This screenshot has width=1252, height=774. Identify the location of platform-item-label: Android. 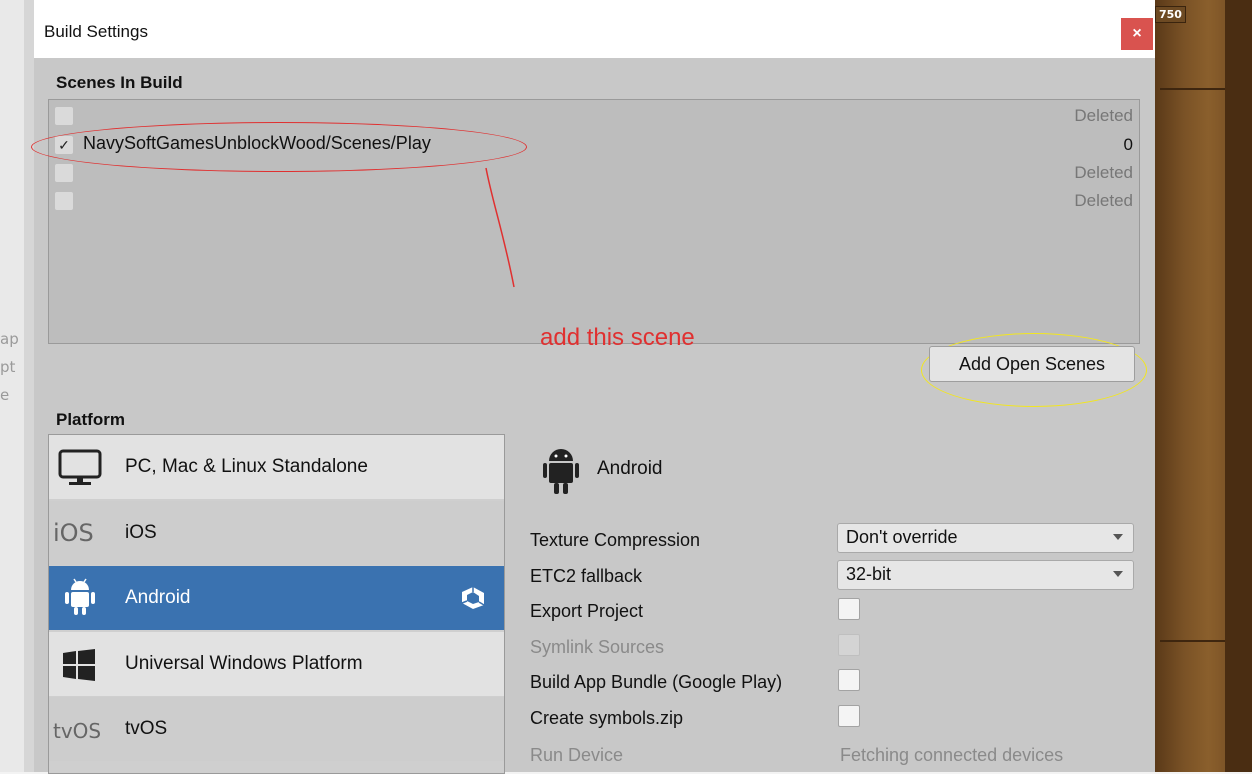
(158, 597).